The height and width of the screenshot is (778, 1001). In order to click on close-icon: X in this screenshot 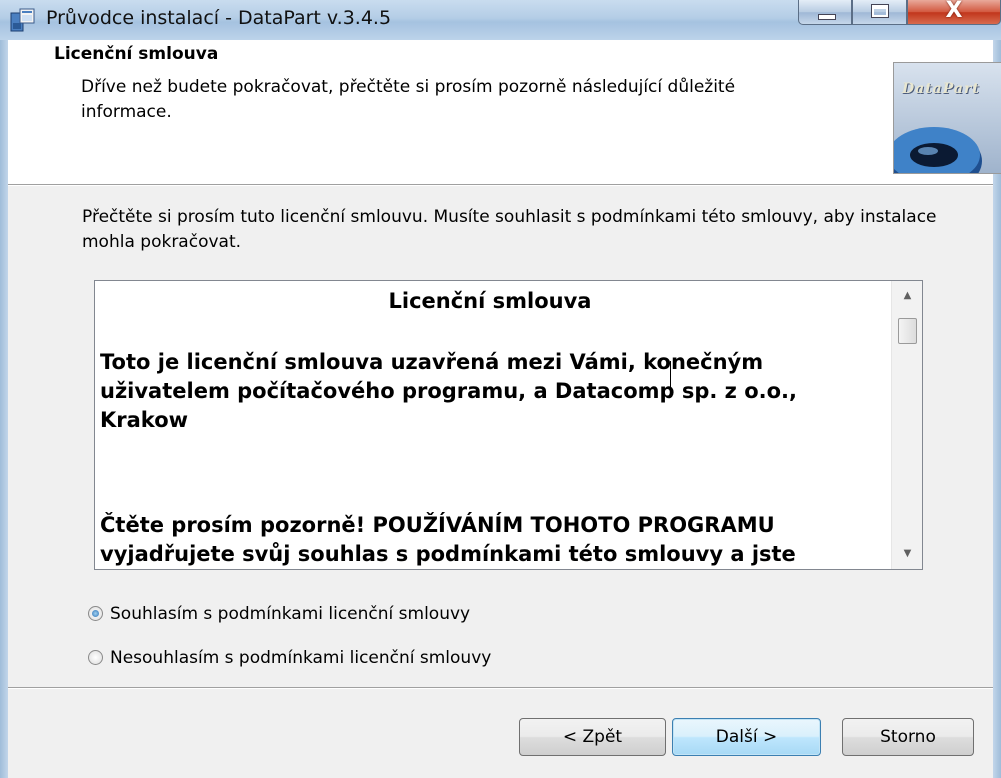, I will do `click(954, 11)`.